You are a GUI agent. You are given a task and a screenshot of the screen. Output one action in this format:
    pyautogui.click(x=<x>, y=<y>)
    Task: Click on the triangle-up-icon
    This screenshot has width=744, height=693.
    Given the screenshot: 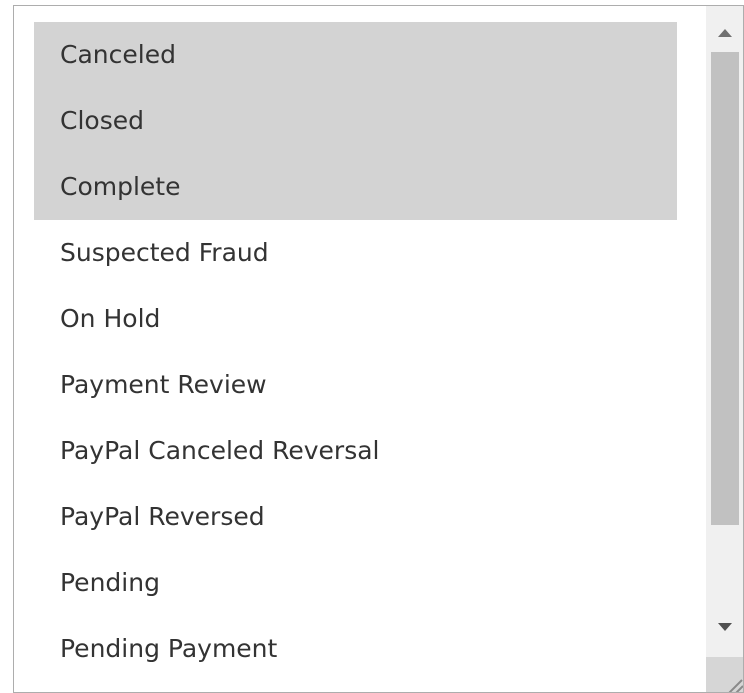 What is the action you would take?
    pyautogui.click(x=725, y=33)
    